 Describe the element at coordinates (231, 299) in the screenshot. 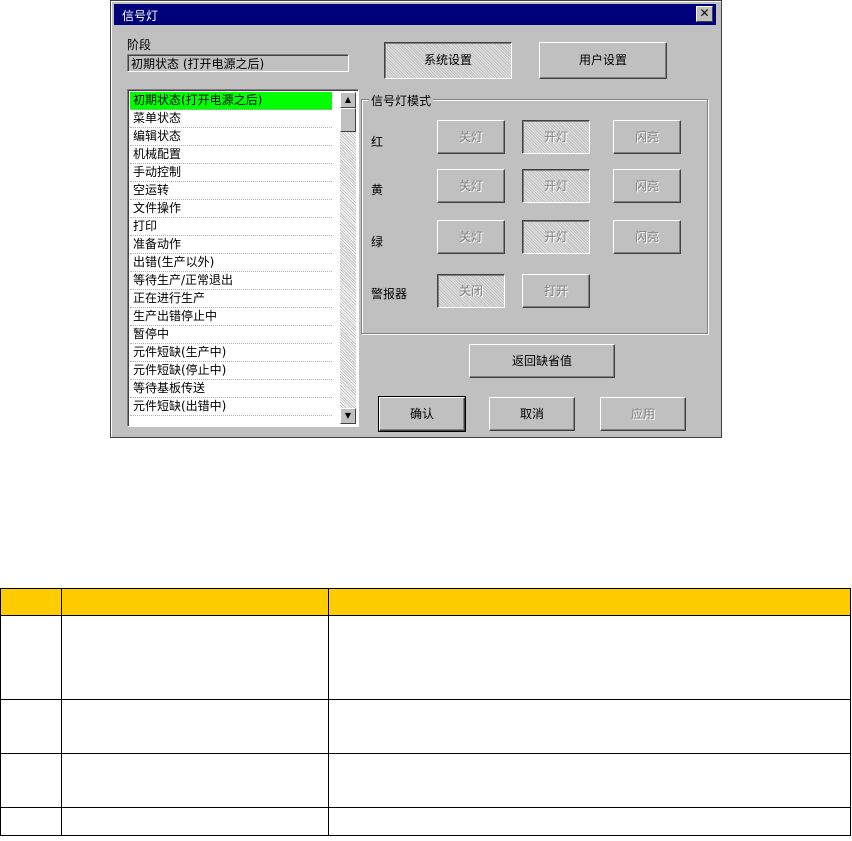

I see `state-list-item: 正在进行生产` at that location.